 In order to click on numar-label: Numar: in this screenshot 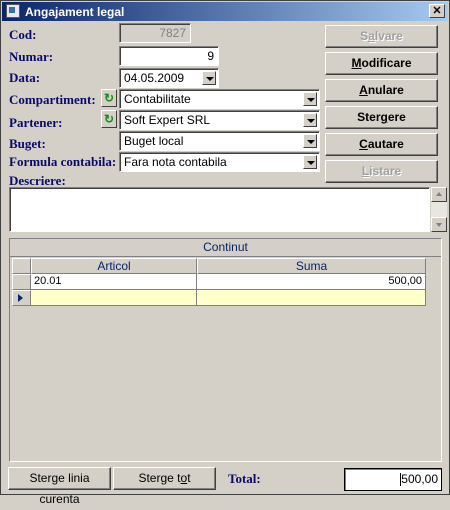, I will do `click(31, 56)`.